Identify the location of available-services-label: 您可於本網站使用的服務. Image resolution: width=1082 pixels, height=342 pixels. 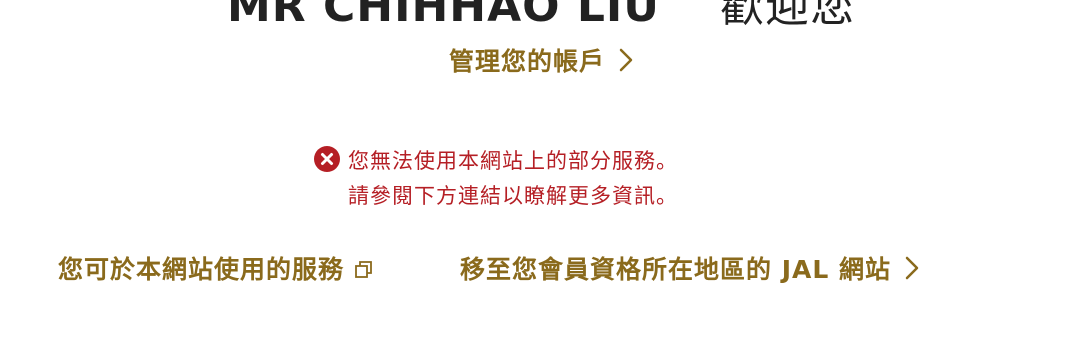
(201, 269).